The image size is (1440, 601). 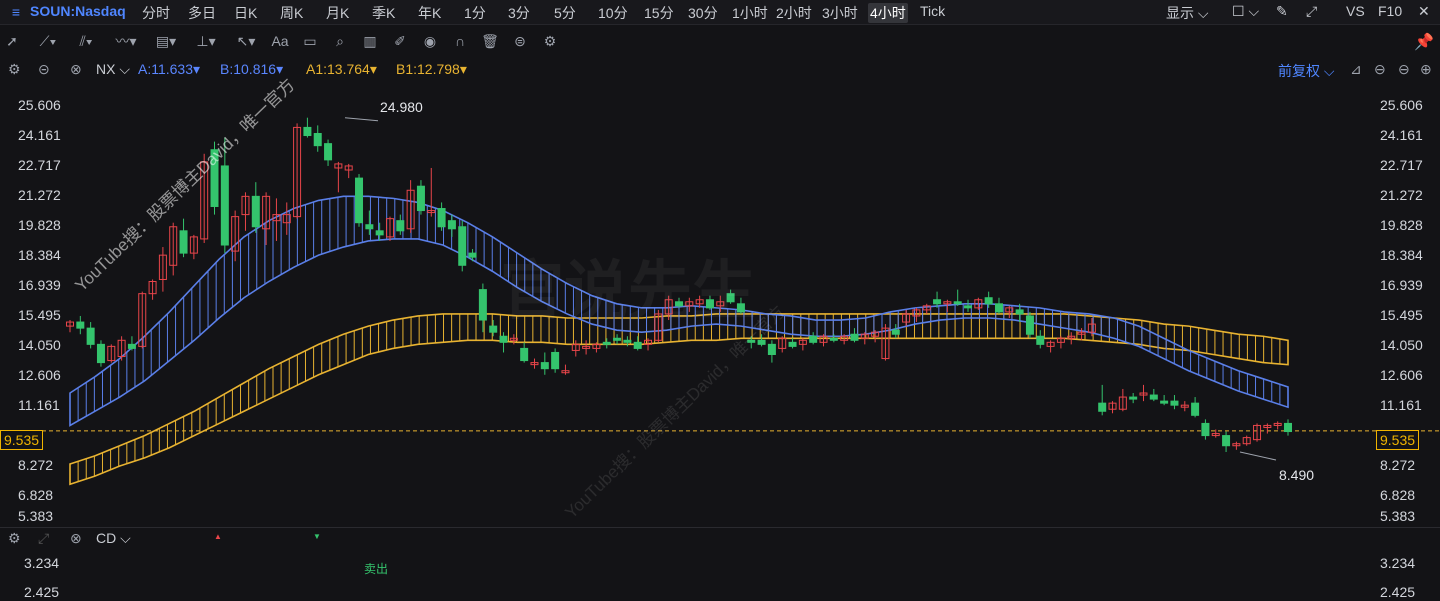 I want to click on sub-axis-tick: 3.234, so click(x=42, y=563).